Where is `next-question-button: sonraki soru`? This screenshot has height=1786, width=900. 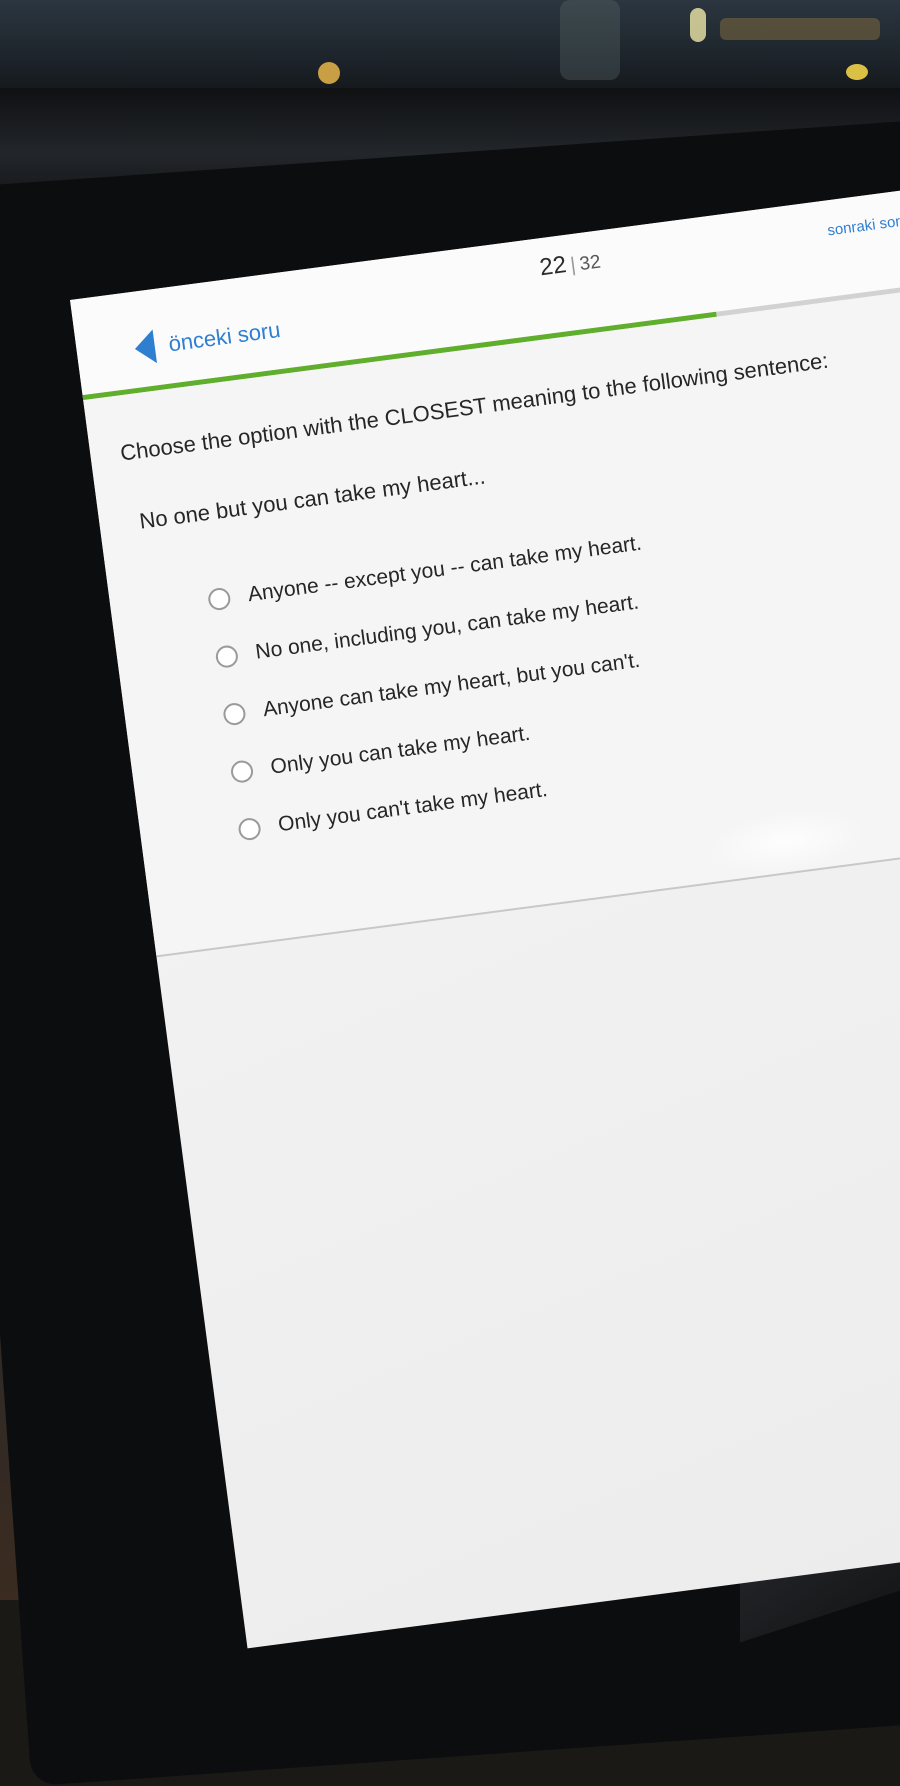 next-question-button: sonraki soru is located at coordinates (863, 224).